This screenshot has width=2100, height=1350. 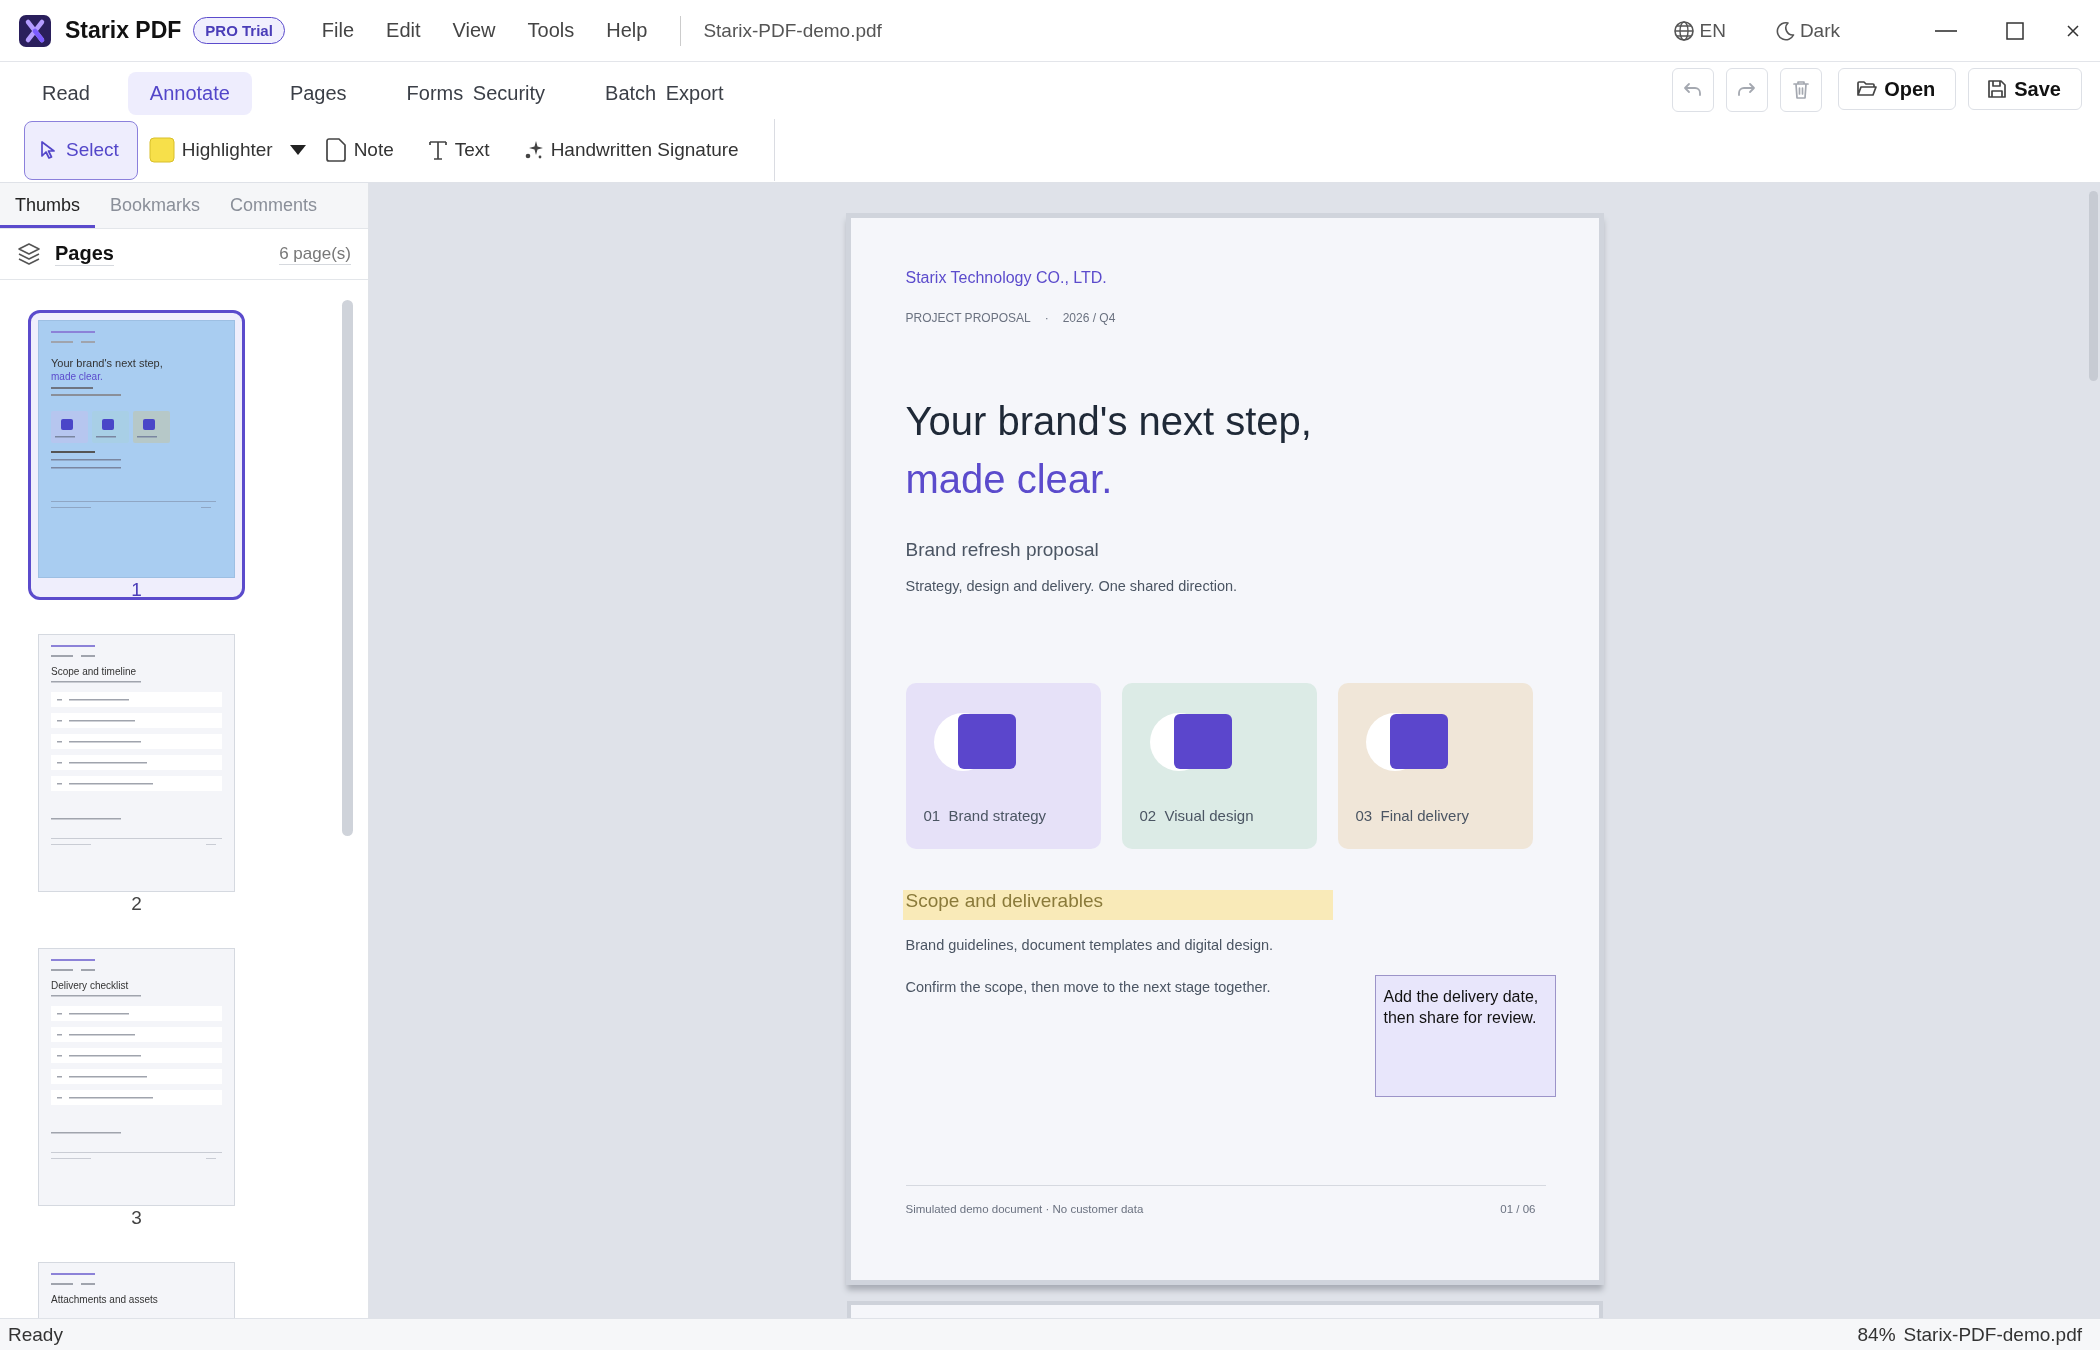 I want to click on highlighter-tool: Highlighter, so click(x=210, y=150).